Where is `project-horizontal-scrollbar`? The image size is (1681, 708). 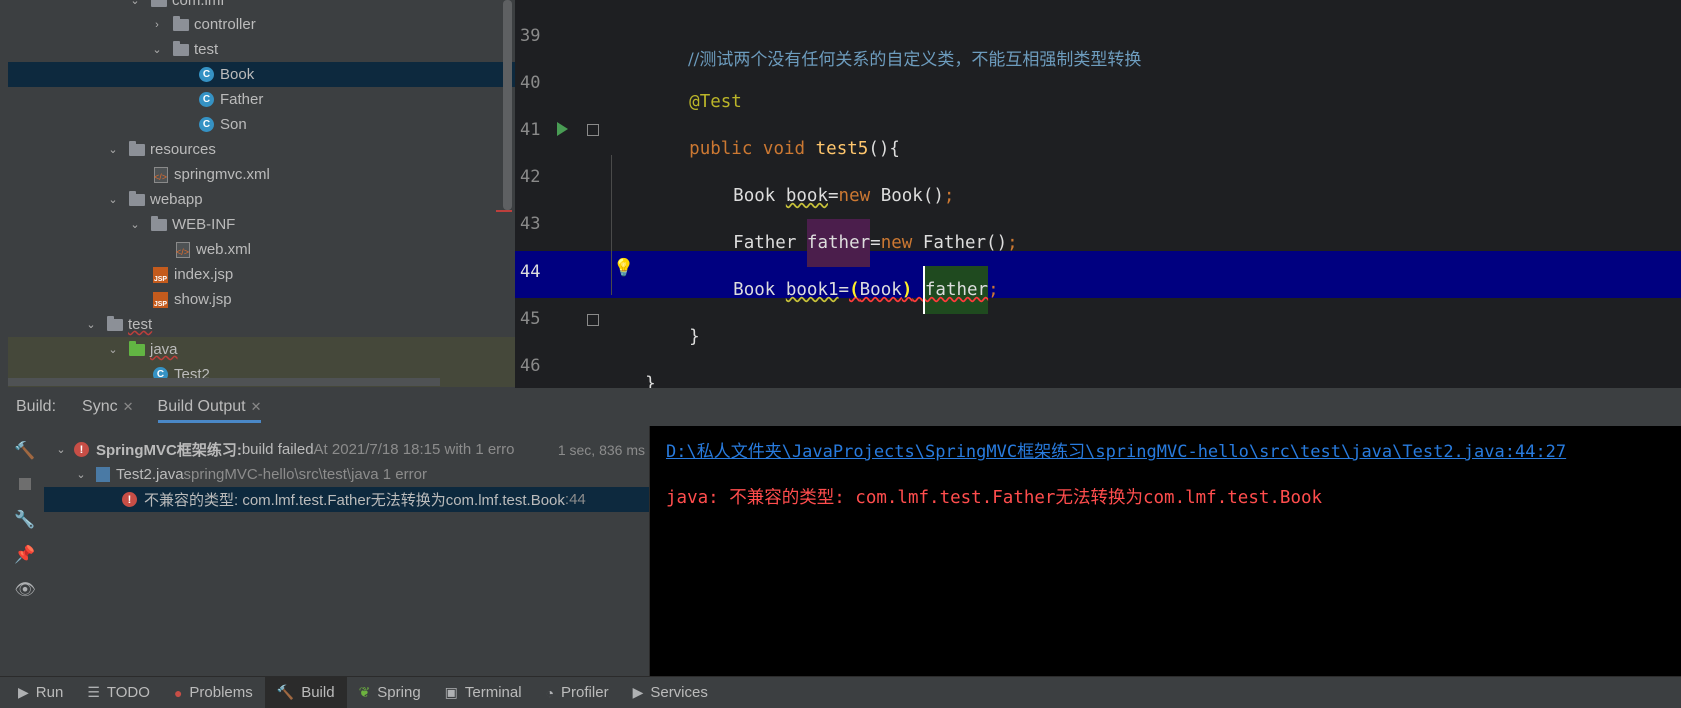
project-horizontal-scrollbar is located at coordinates (224, 382).